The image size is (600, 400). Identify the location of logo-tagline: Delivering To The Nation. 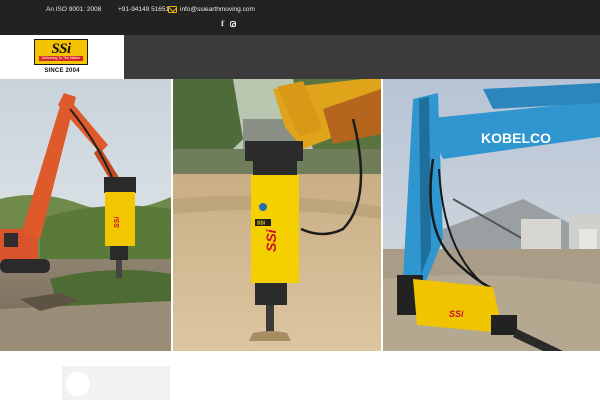
(61, 58).